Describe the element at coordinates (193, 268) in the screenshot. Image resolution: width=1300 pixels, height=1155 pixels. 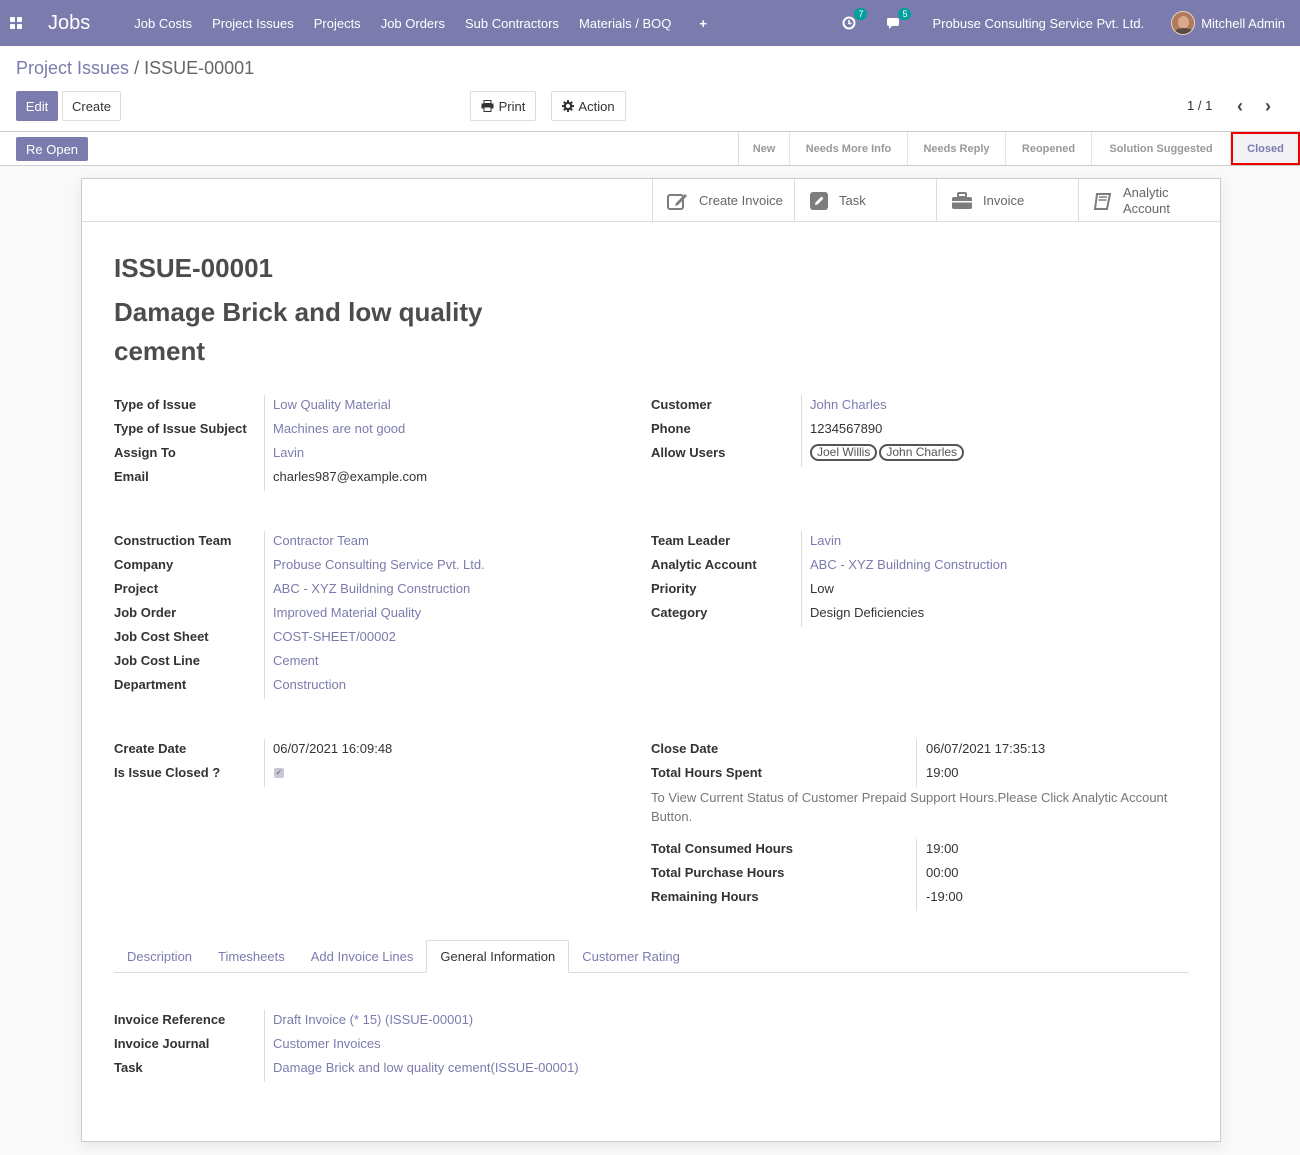
I see `issue-reference: ISSUE-00001` at that location.